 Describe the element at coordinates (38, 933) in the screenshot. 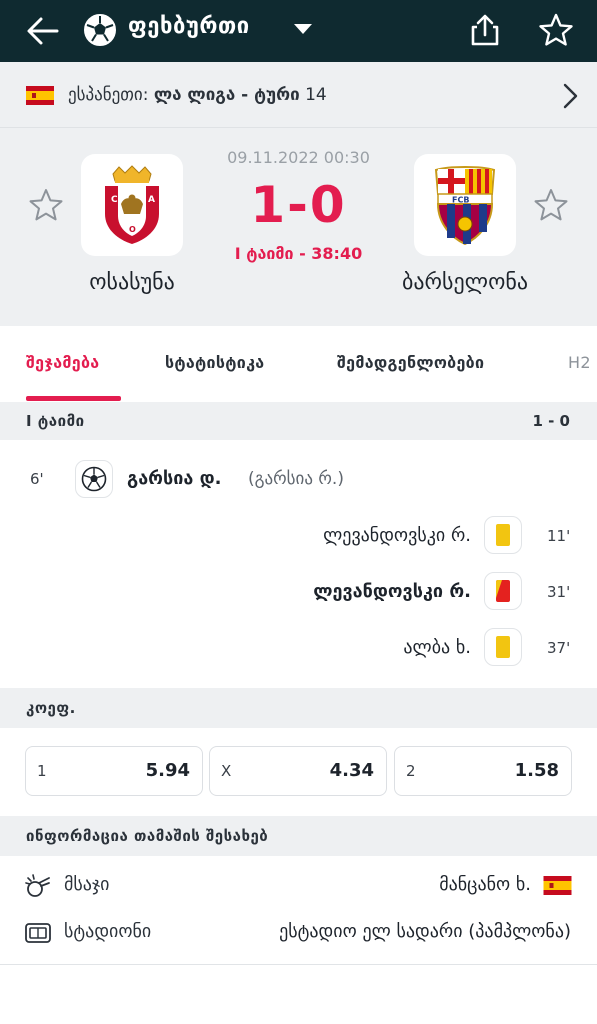

I see `stadium-icon` at that location.